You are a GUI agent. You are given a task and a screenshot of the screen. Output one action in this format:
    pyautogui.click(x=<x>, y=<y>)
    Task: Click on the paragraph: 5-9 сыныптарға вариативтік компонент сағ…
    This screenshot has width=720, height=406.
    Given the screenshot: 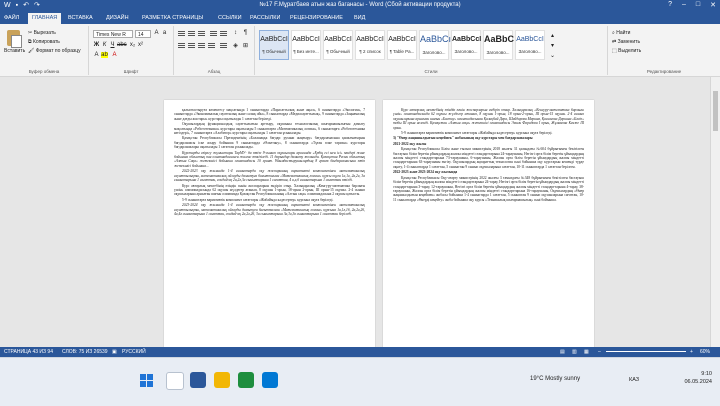 What is the action you would take?
    pyautogui.click(x=477, y=133)
    